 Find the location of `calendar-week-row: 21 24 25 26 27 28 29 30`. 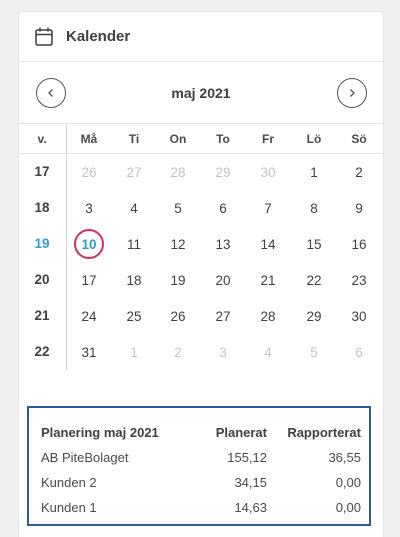

calendar-week-row: 21 24 25 26 27 28 29 30 is located at coordinates (201, 316).